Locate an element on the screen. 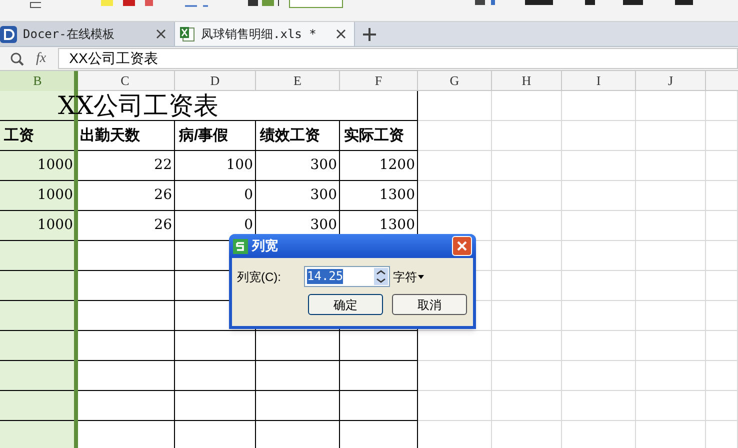  column-header: H is located at coordinates (527, 81).